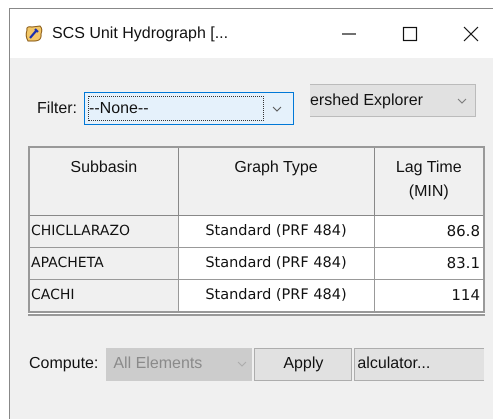  I want to click on wrench-icon, so click(34, 34).